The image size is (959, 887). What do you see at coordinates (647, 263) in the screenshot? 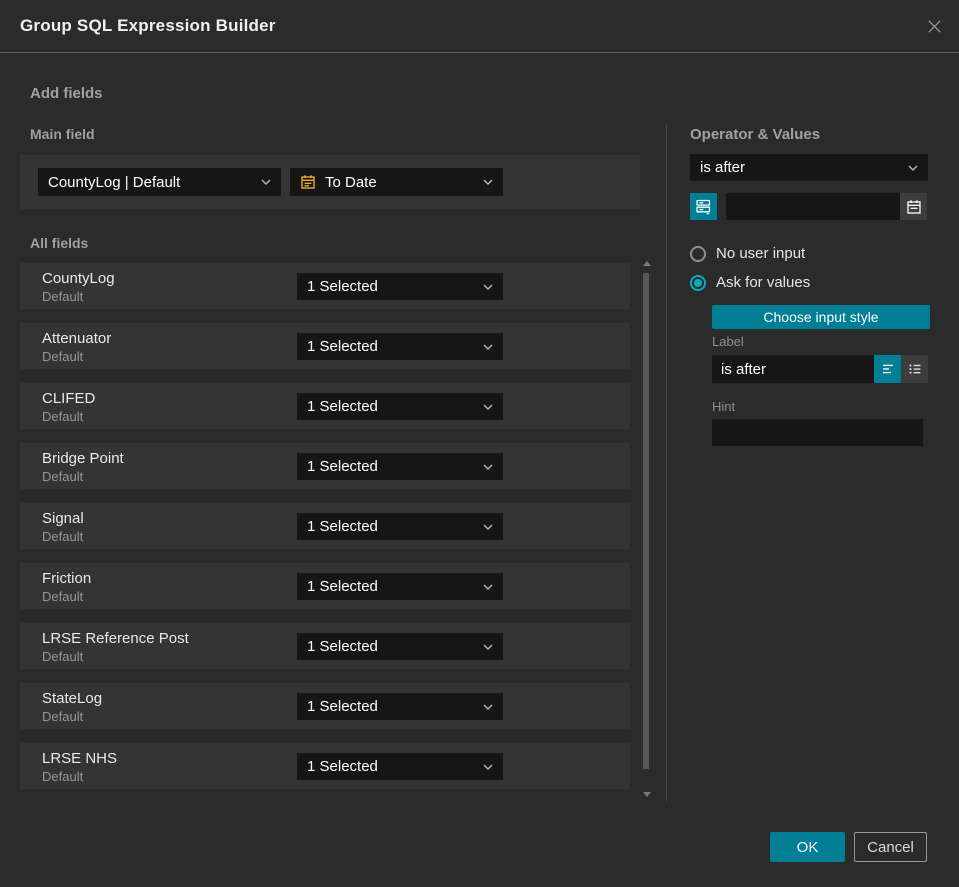
I see `scroll-up-arrow-icon` at bounding box center [647, 263].